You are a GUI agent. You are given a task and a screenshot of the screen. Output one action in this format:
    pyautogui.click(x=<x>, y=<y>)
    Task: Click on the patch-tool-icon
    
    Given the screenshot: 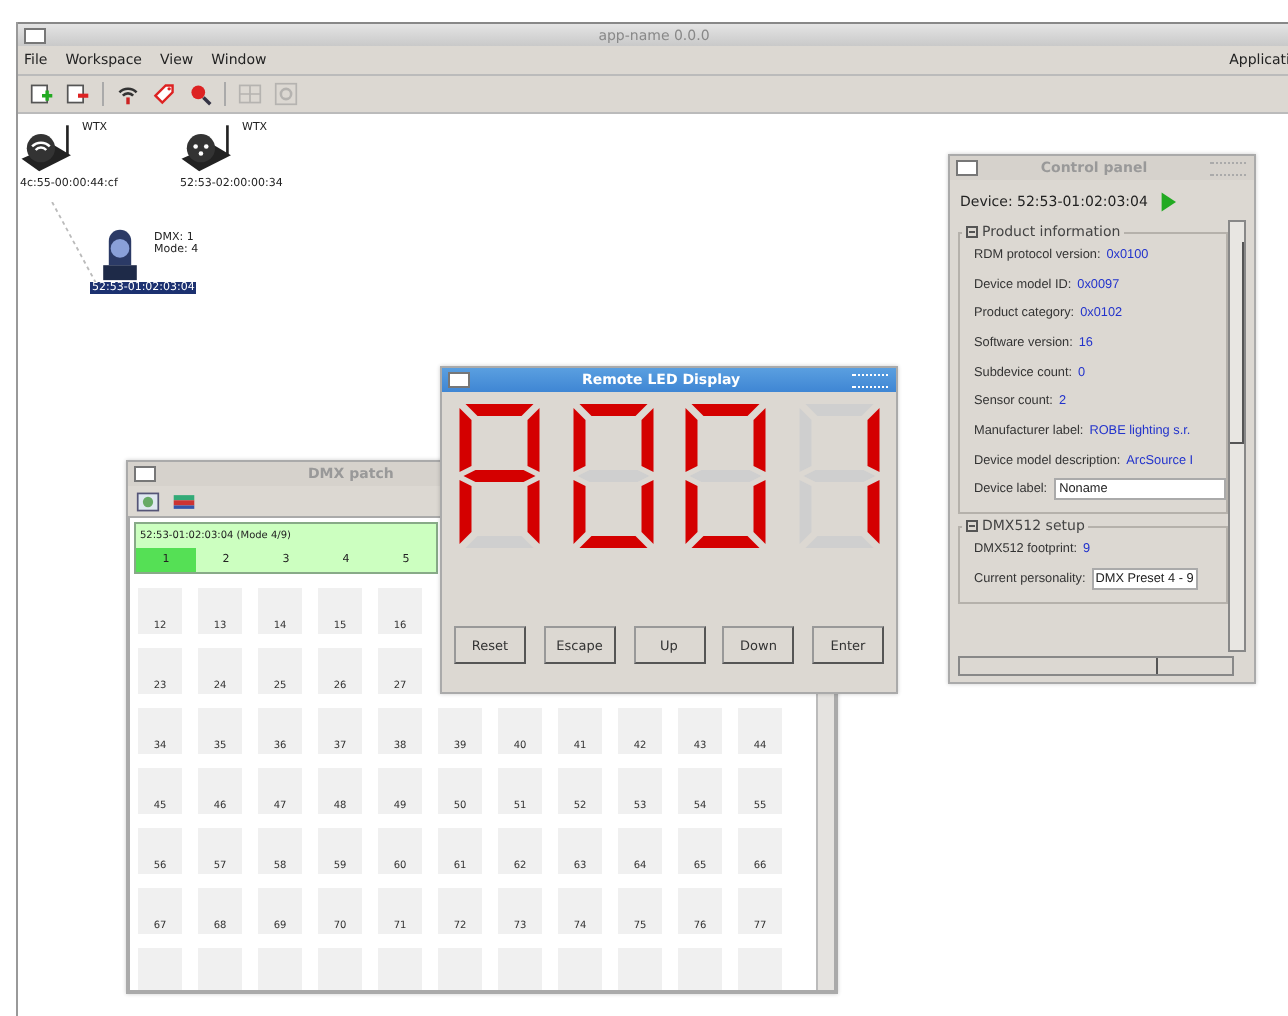 What is the action you would take?
    pyautogui.click(x=148, y=501)
    